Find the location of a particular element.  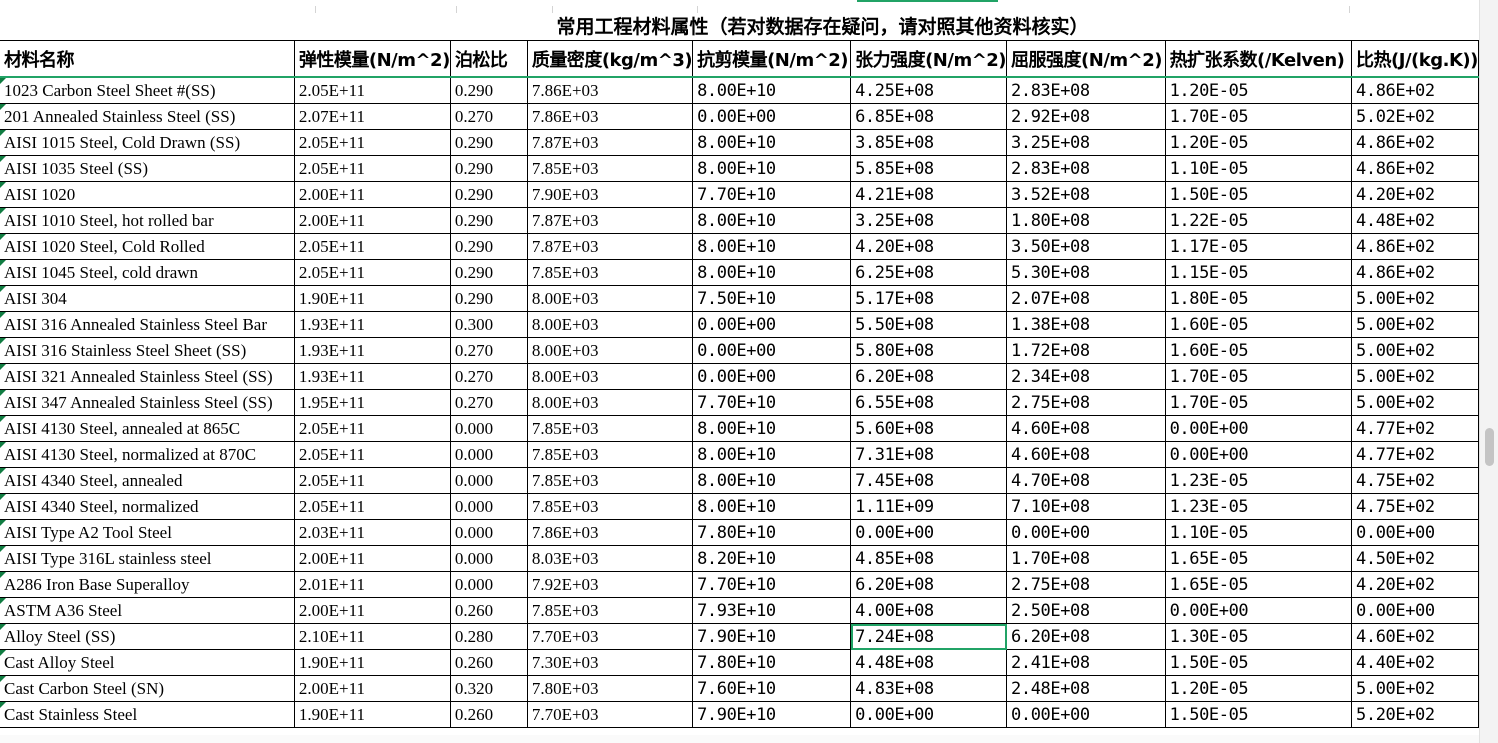

title-cell: 常用工程材料属性（若对数据存在疑问，请对照其他资料核实） is located at coordinates (739, 23).